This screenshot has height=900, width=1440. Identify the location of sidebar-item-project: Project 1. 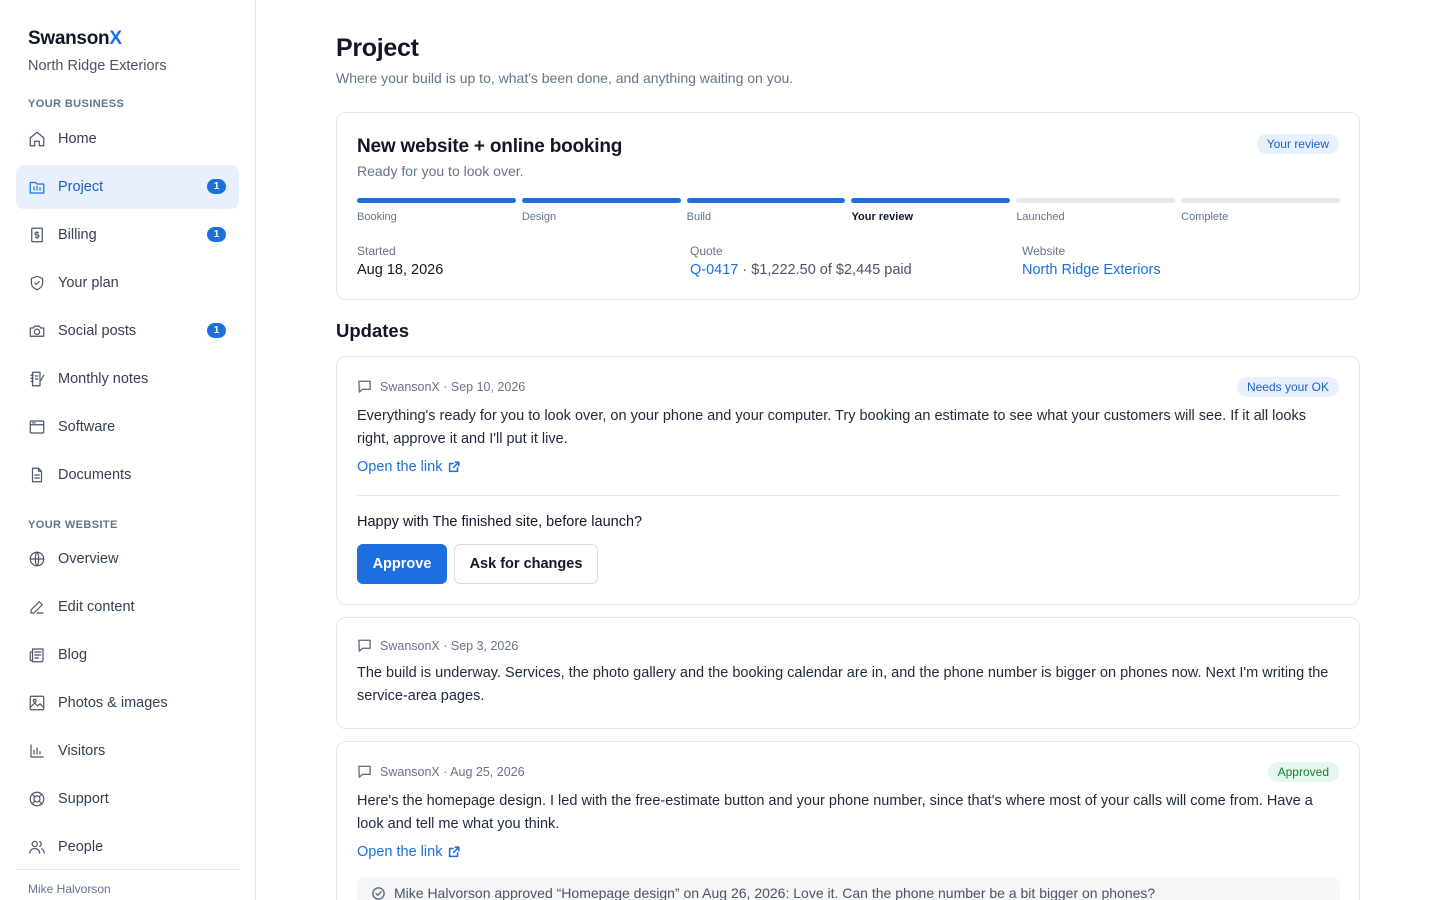
(127, 187).